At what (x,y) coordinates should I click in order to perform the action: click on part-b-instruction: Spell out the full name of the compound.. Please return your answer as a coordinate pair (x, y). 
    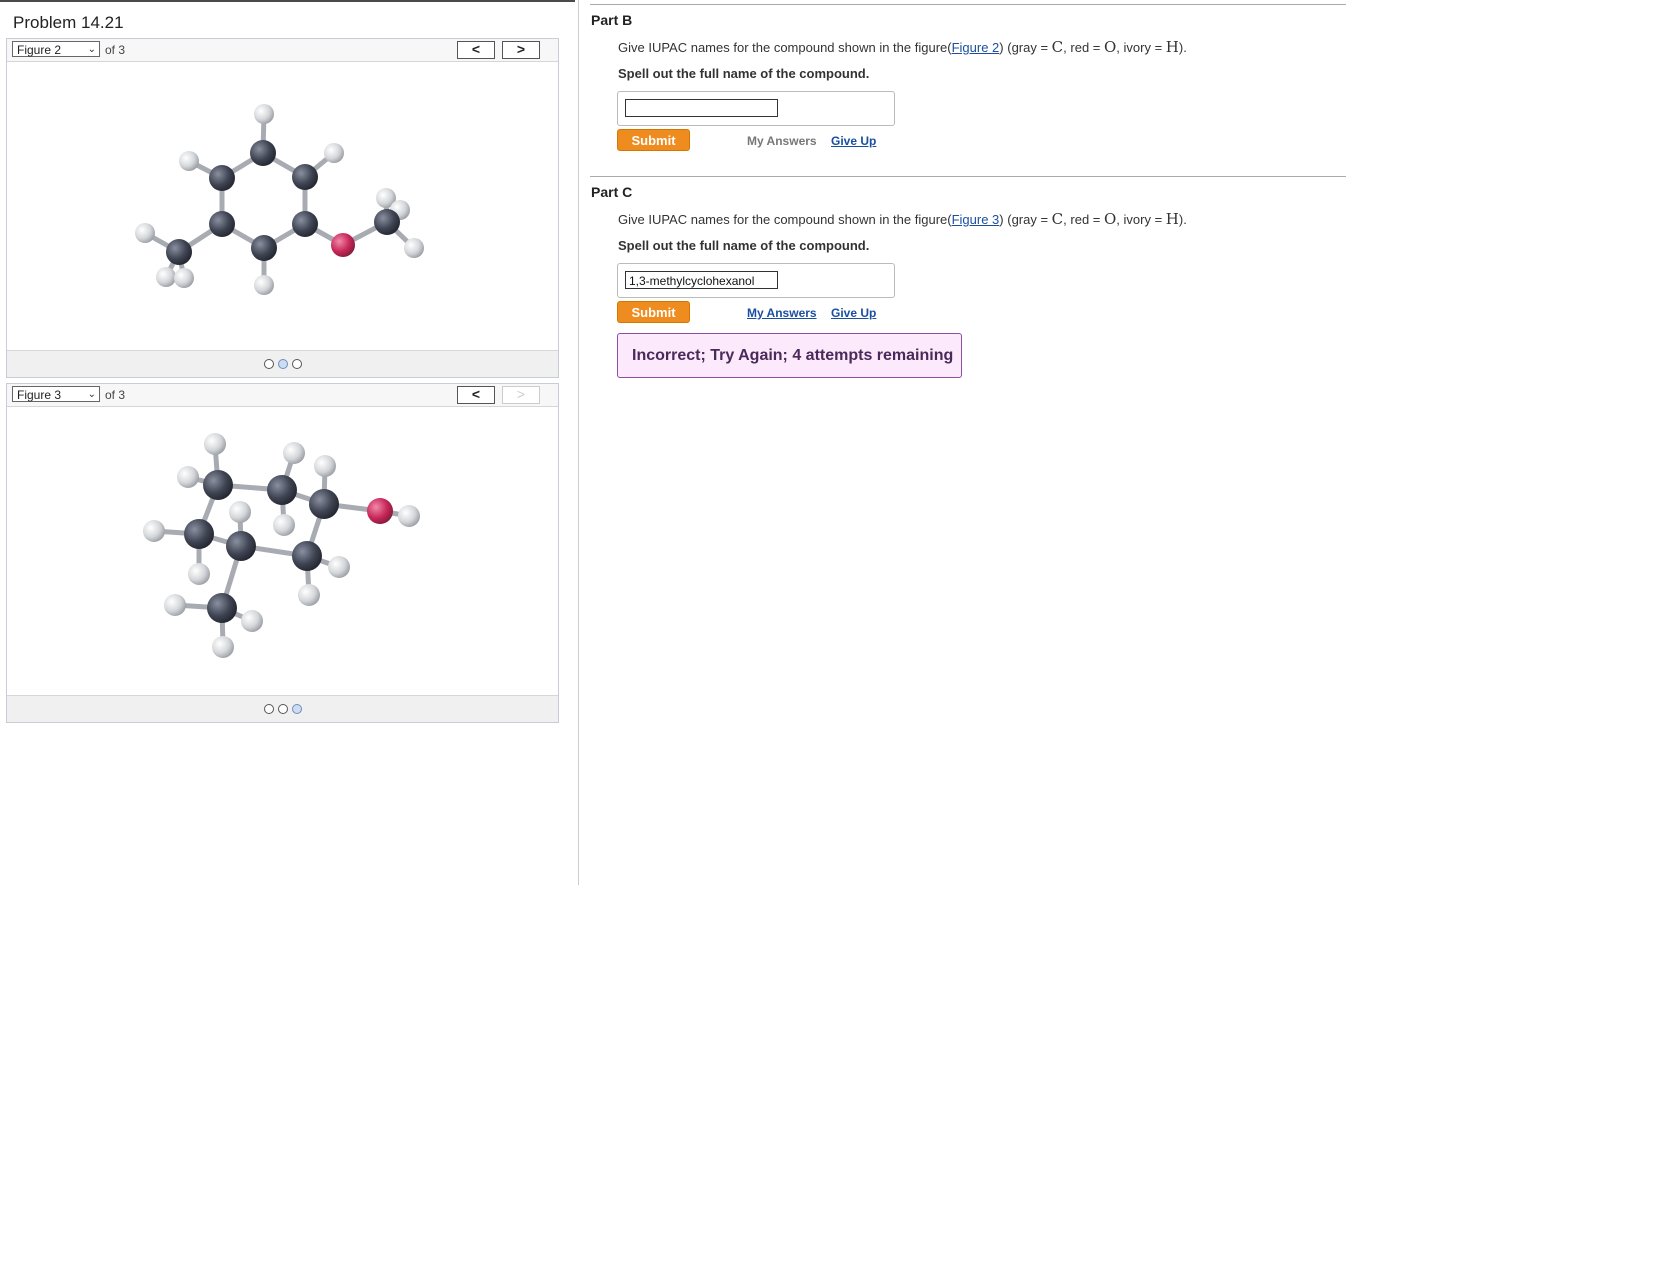
    Looking at the image, I should click on (744, 73).